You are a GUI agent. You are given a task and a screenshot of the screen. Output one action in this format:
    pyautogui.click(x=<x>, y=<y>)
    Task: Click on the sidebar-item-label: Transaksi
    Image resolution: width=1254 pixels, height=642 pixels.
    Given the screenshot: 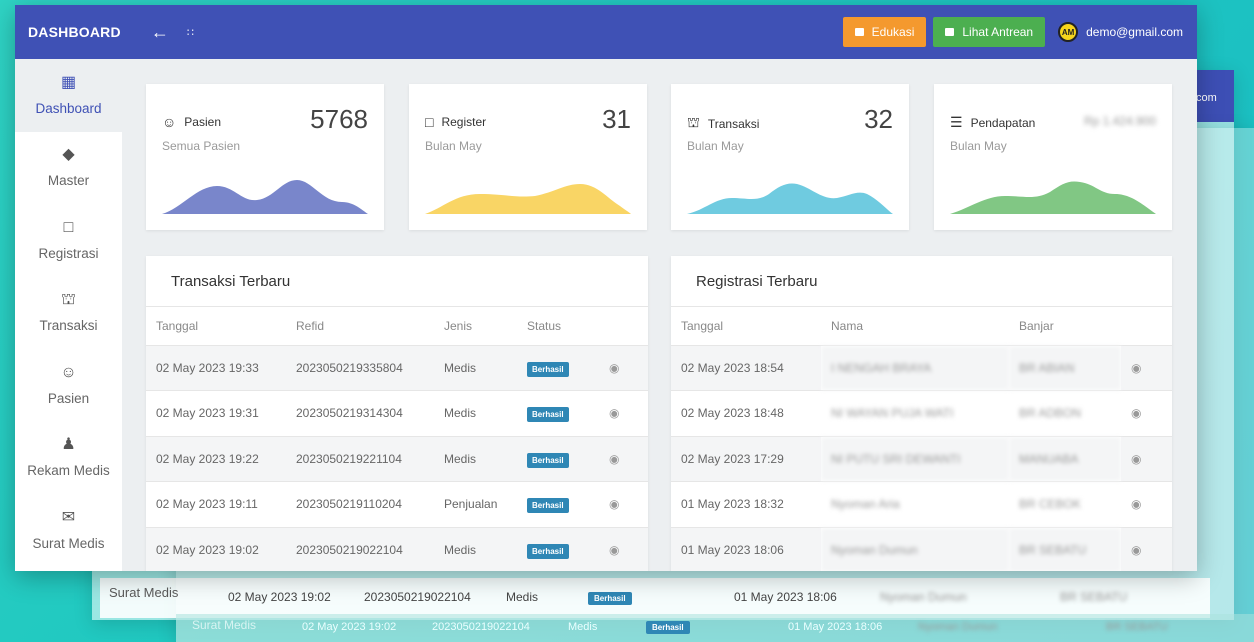 What is the action you would take?
    pyautogui.click(x=68, y=326)
    